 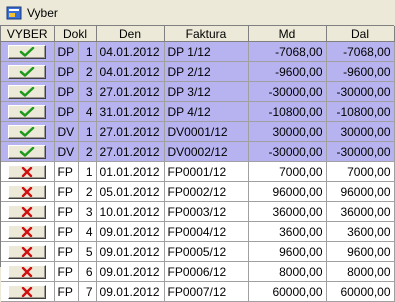 What do you see at coordinates (130, 131) in the screenshot?
I see `date-cell: 27.01.2012` at bounding box center [130, 131].